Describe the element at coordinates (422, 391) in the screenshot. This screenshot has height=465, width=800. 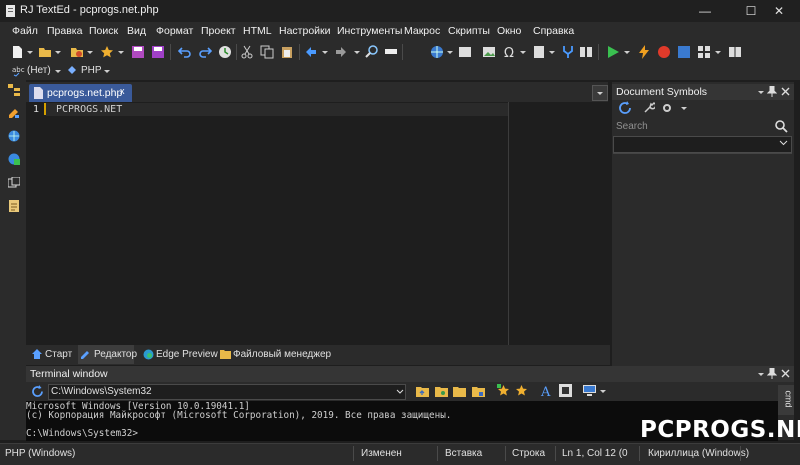
I see `folder-up-icon` at that location.